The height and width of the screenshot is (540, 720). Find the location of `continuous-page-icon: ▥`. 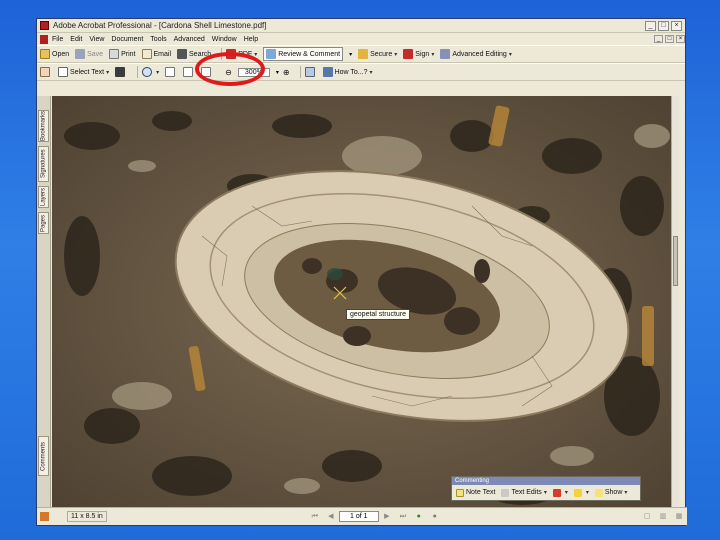

continuous-page-icon: ▥ is located at coordinates (663, 516).